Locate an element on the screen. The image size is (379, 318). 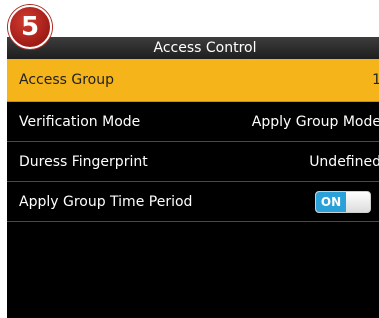
toggle-on-label: ON is located at coordinates (331, 201).